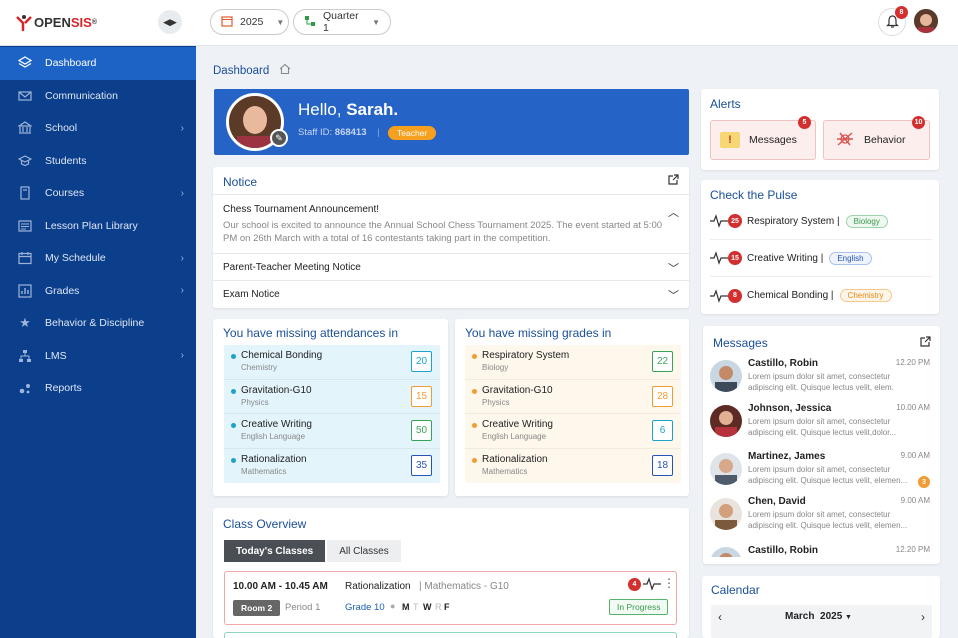  What do you see at coordinates (98, 63) in the screenshot?
I see `sidebar-item-dashboard: Dashboard` at bounding box center [98, 63].